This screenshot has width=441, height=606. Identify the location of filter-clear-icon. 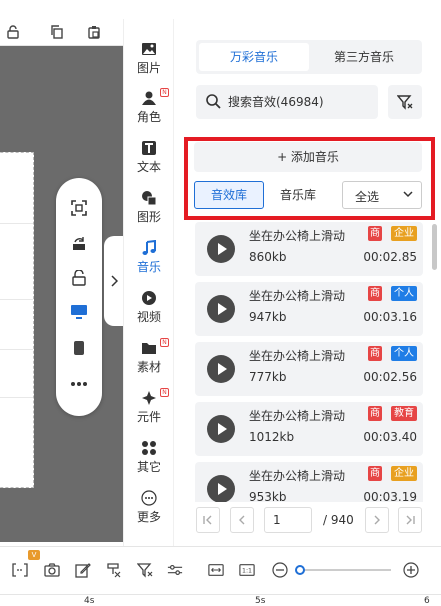
(145, 570).